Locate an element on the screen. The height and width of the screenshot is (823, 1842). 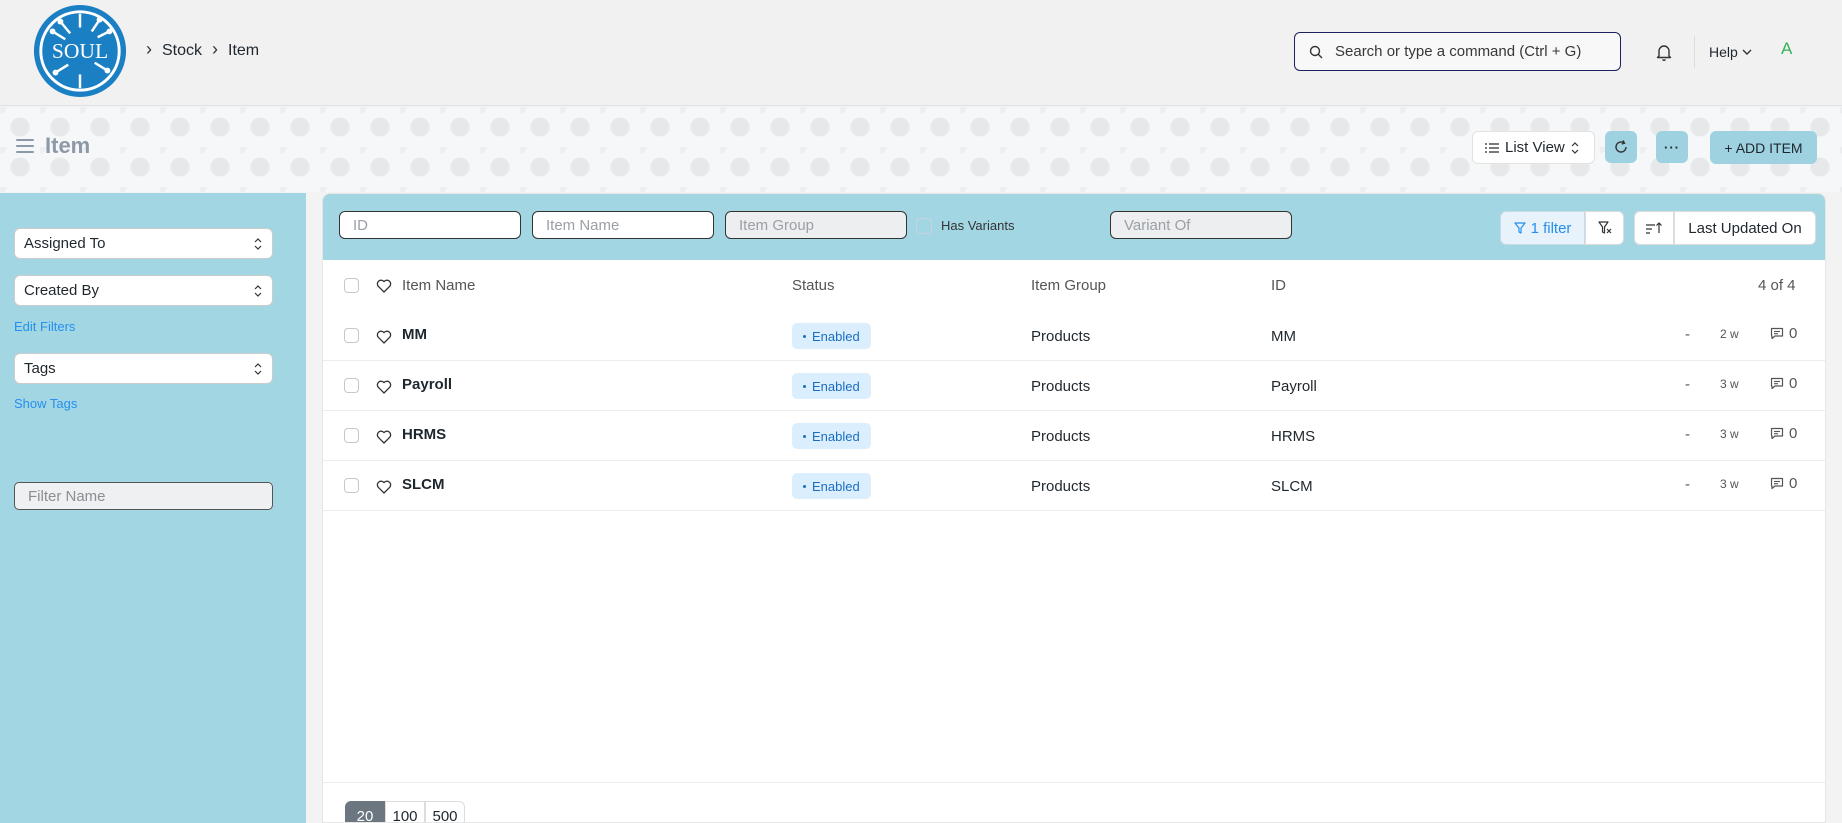
has-variants-label: Has Variants is located at coordinates (978, 225).